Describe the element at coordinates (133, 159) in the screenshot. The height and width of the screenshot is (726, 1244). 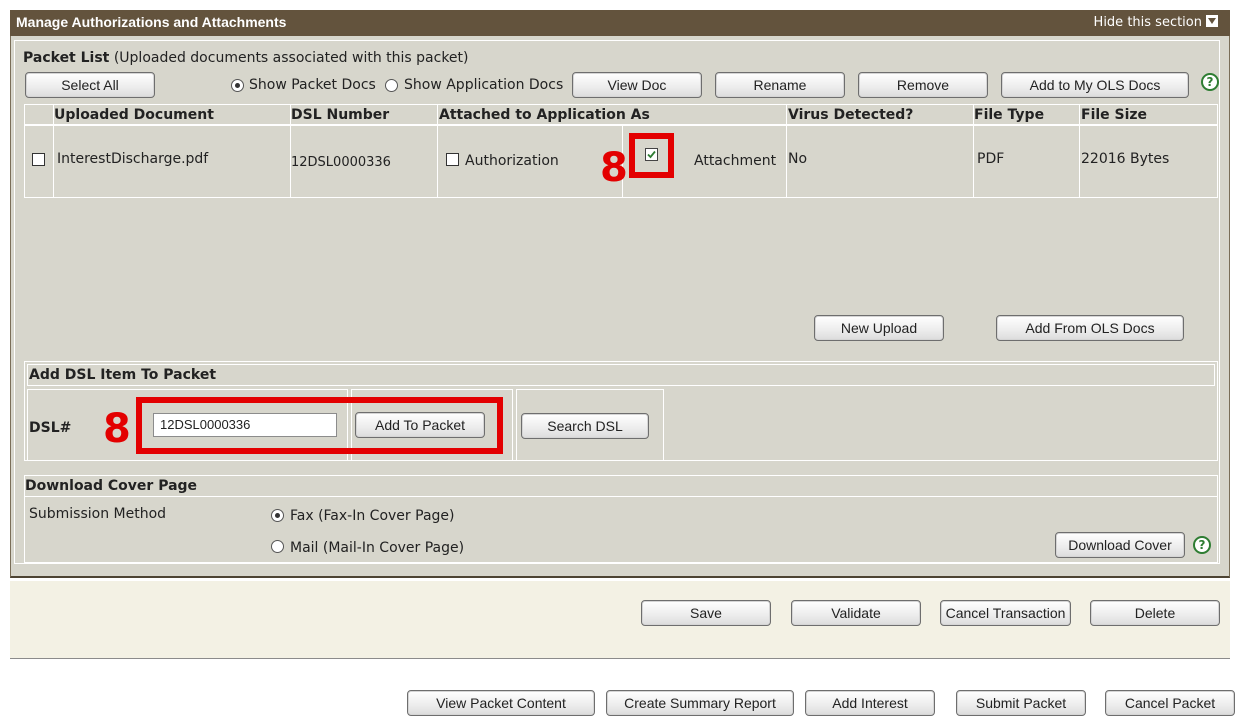
I see `document-name: InterestDischarge.pdf` at that location.